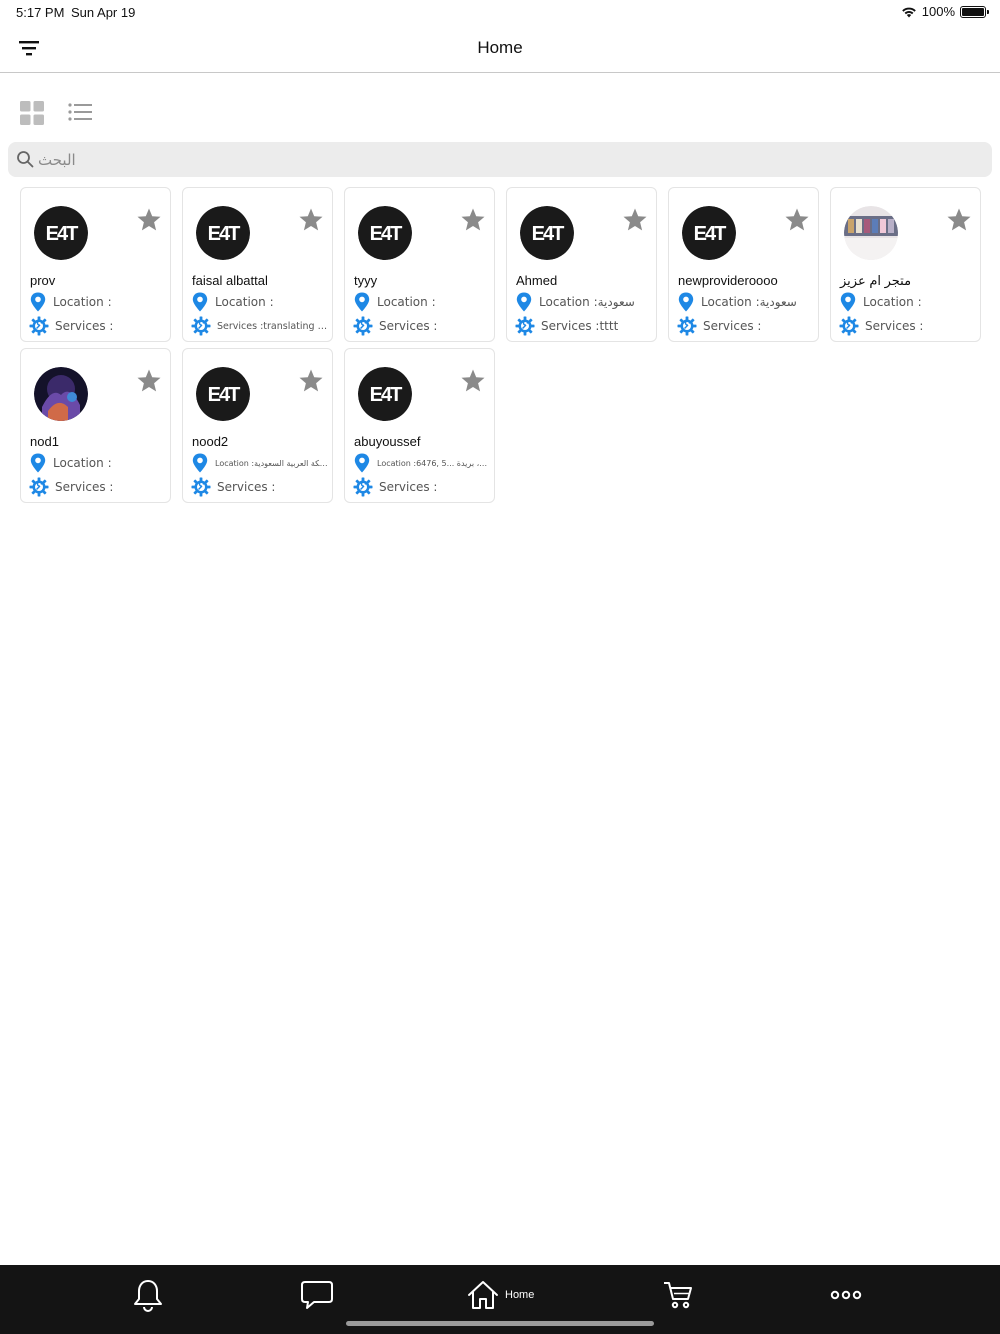 The height and width of the screenshot is (1334, 1000). Describe the element at coordinates (500, 1295) in the screenshot. I see `tab-home: Home` at that location.